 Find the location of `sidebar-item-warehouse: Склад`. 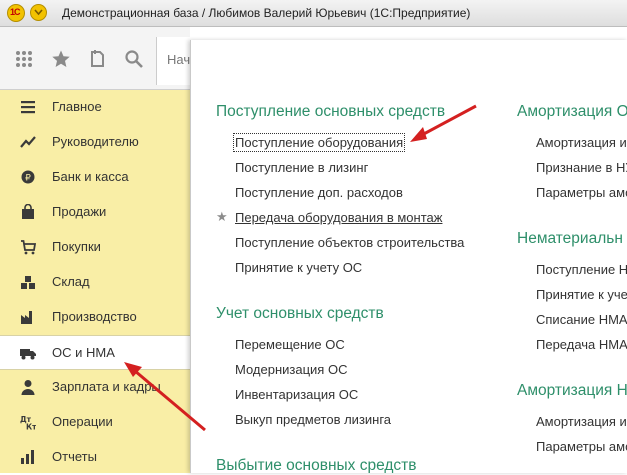

sidebar-item-warehouse: Склад is located at coordinates (95, 282).